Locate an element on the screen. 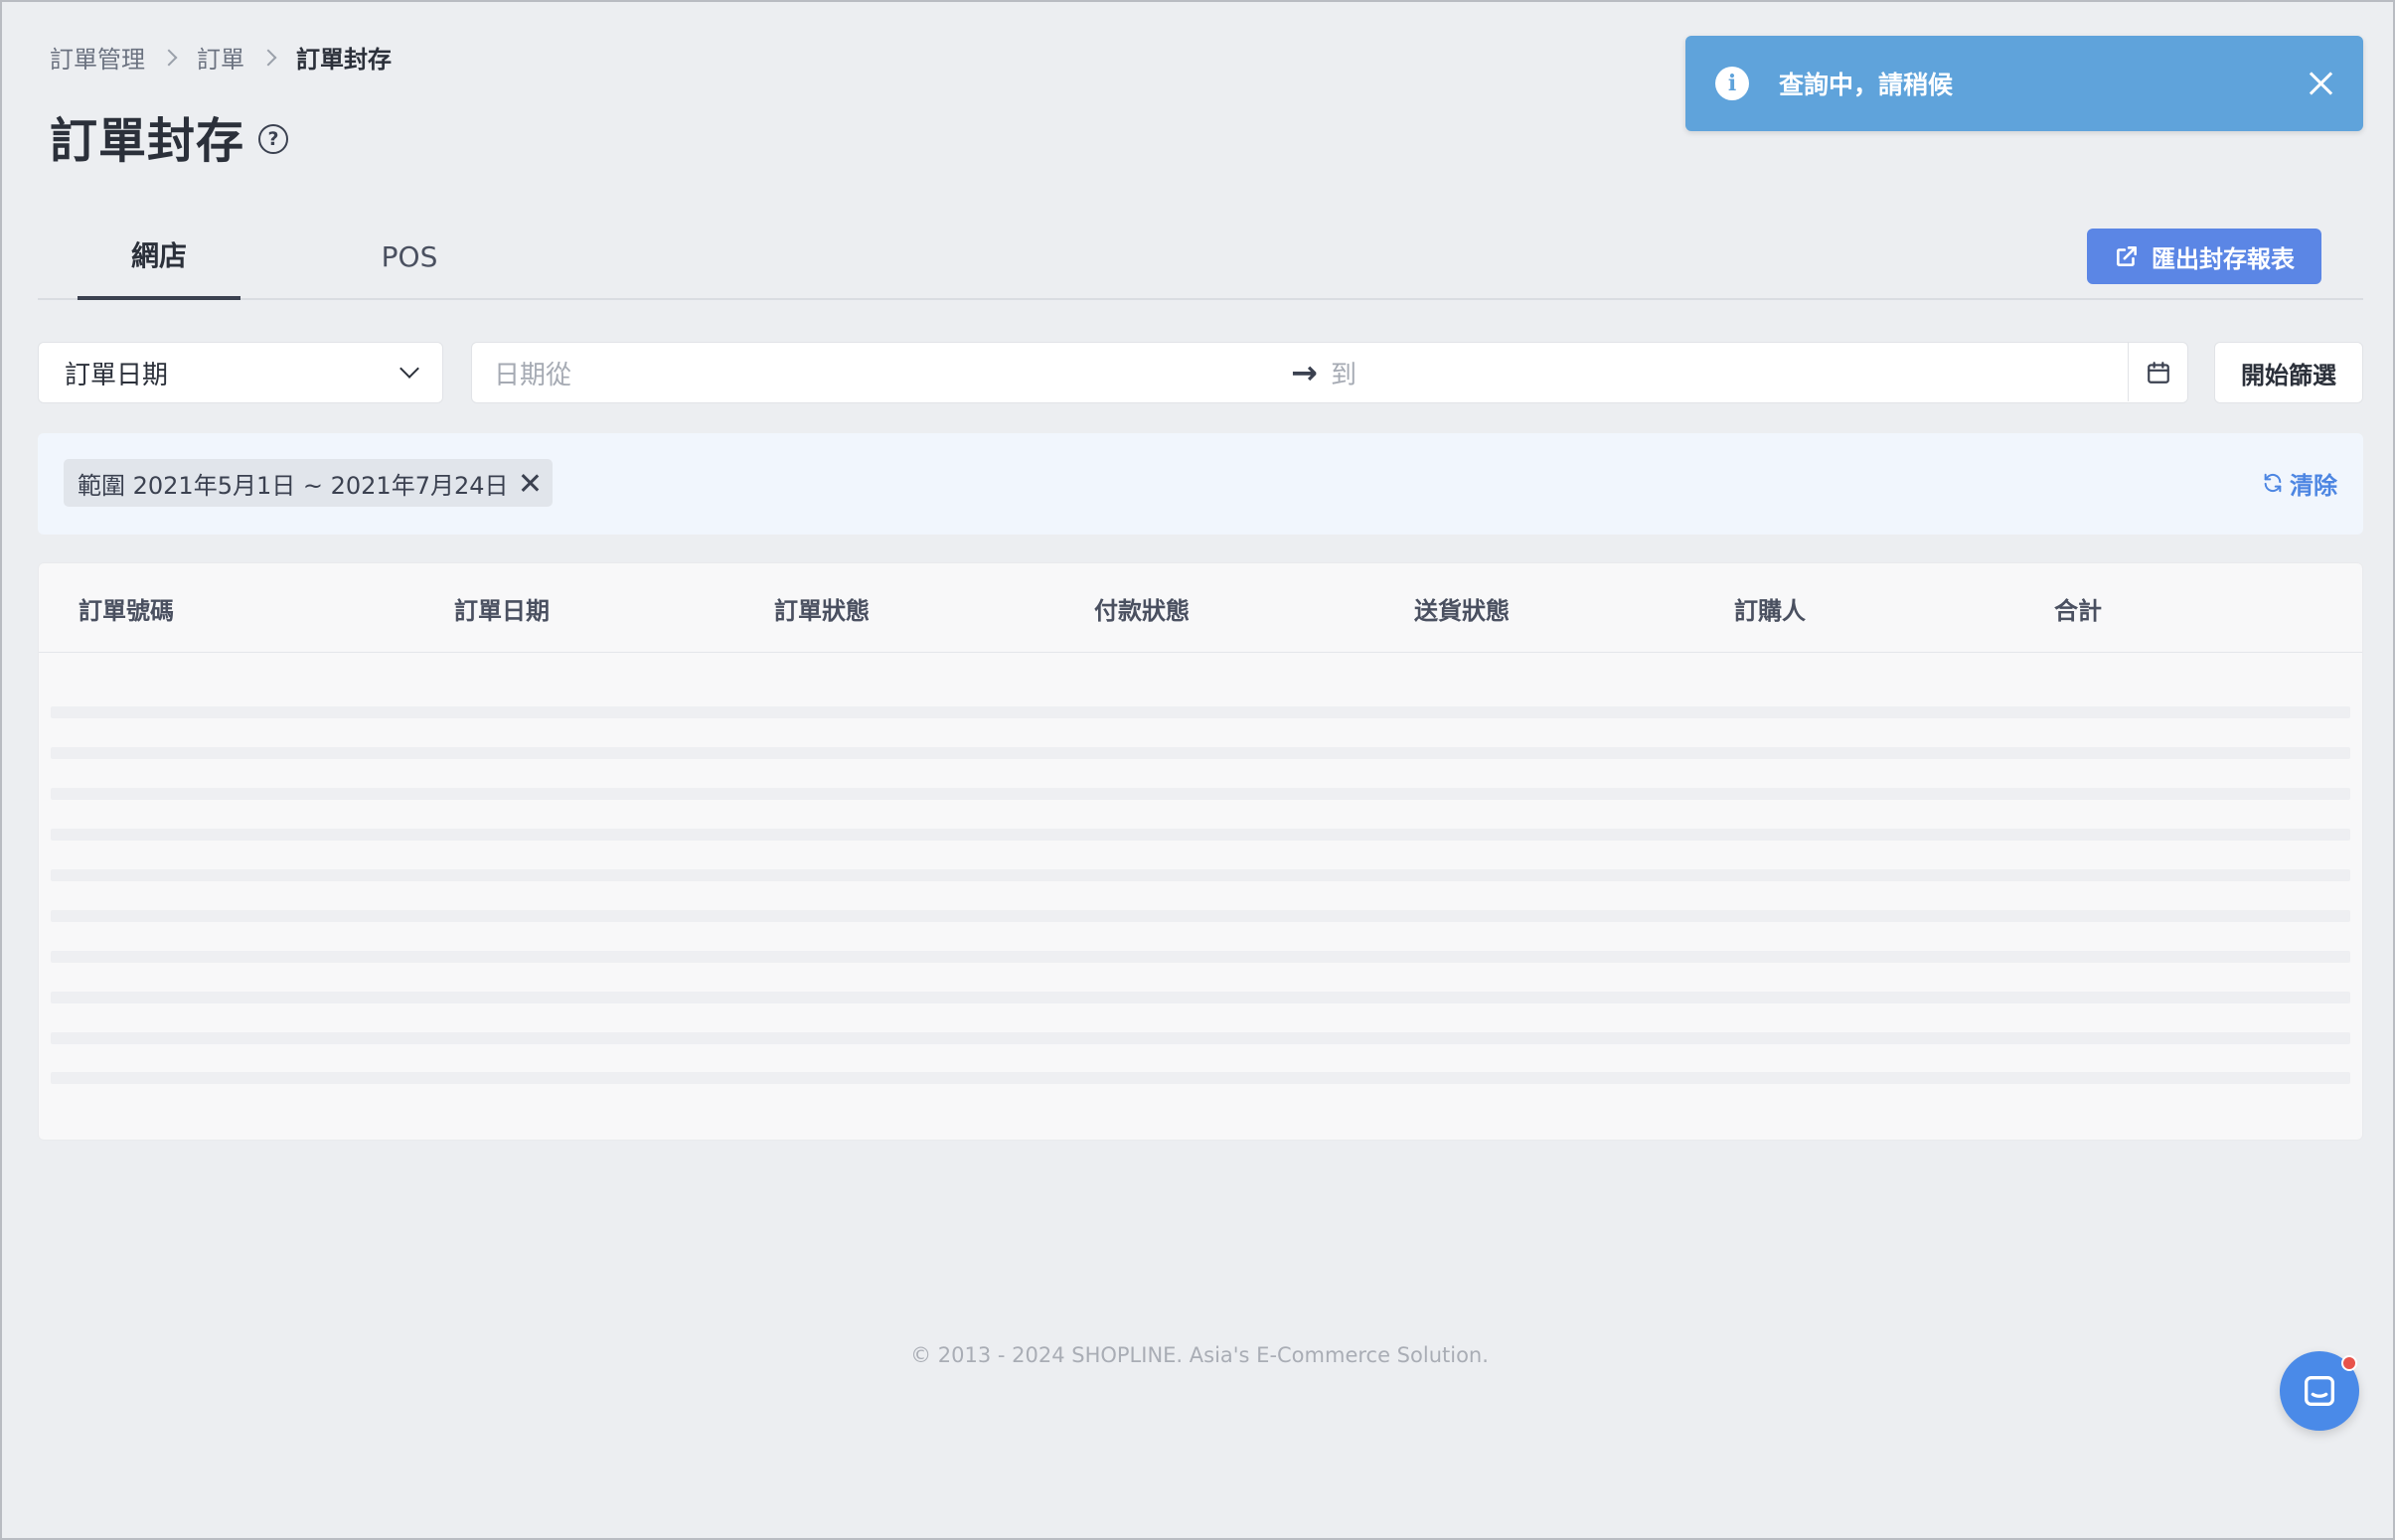  chat-launcher-button is located at coordinates (2319, 1391).